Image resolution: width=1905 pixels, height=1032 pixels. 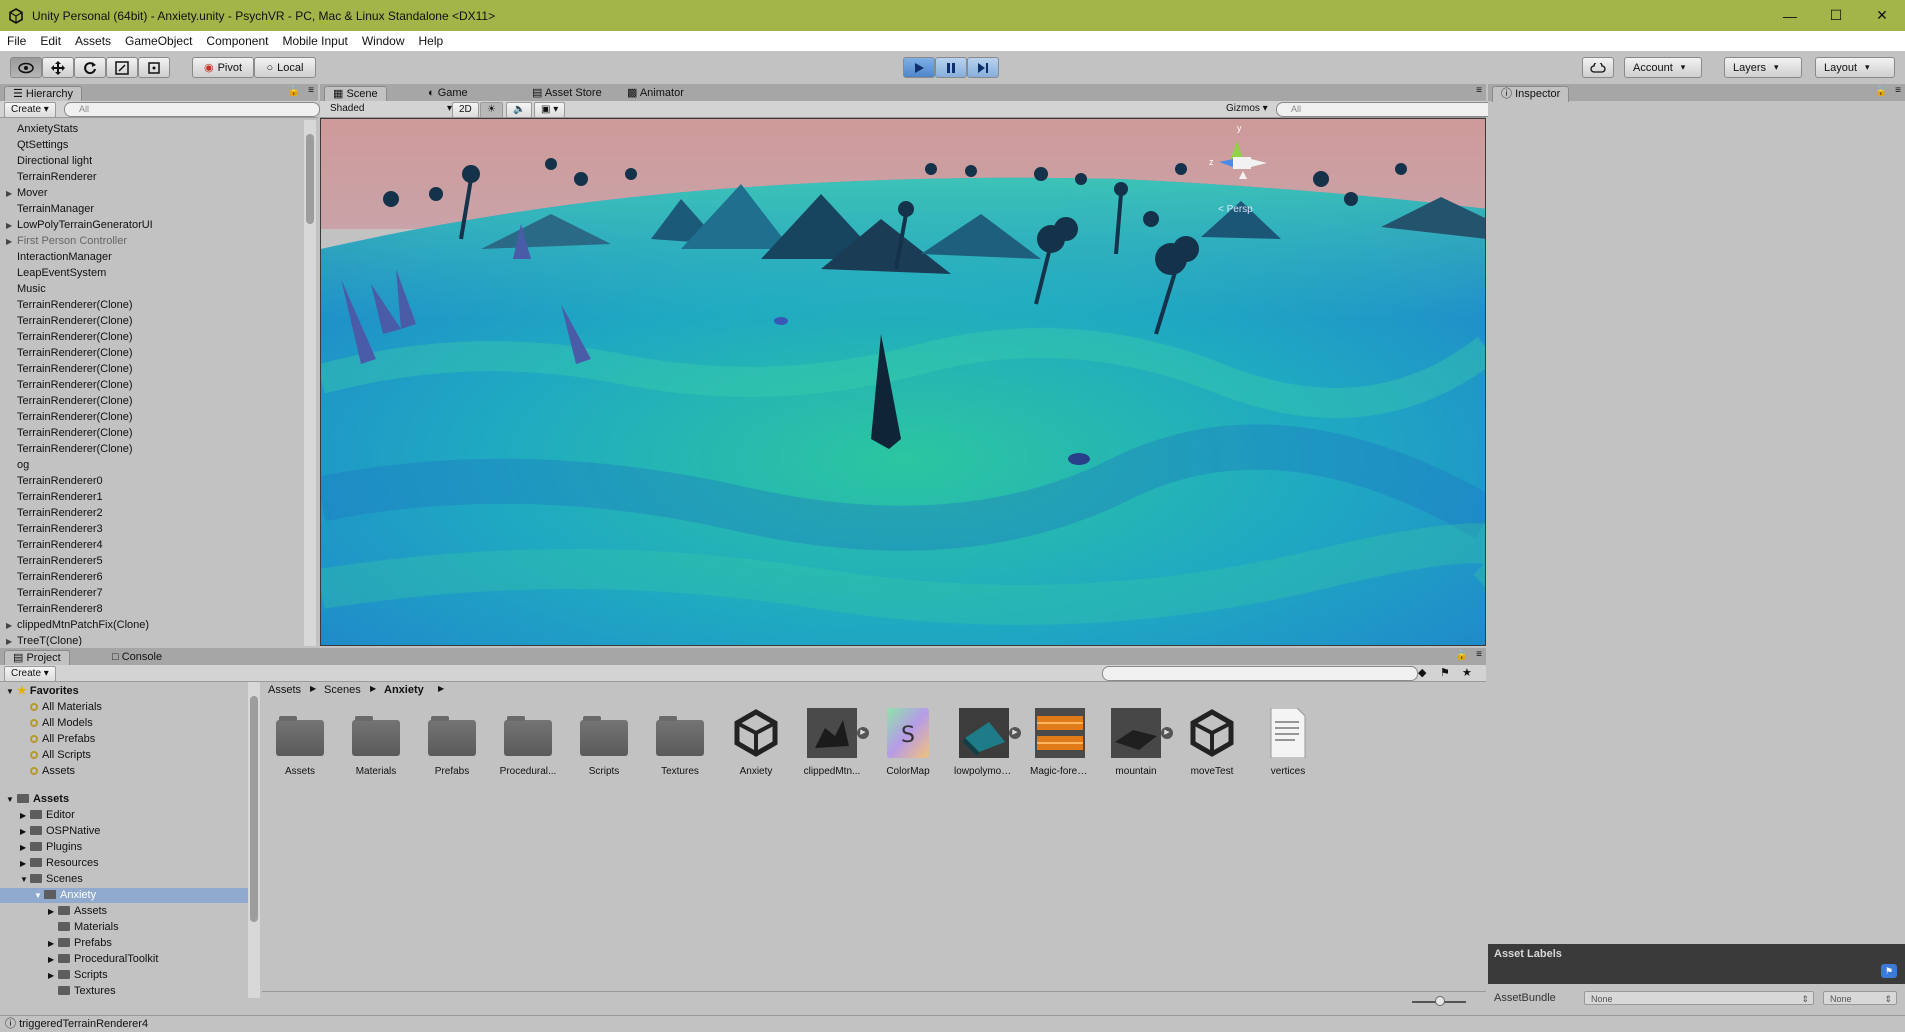 What do you see at coordinates (519, 110) in the screenshot?
I see `scene-audio-toggle: 🔈` at bounding box center [519, 110].